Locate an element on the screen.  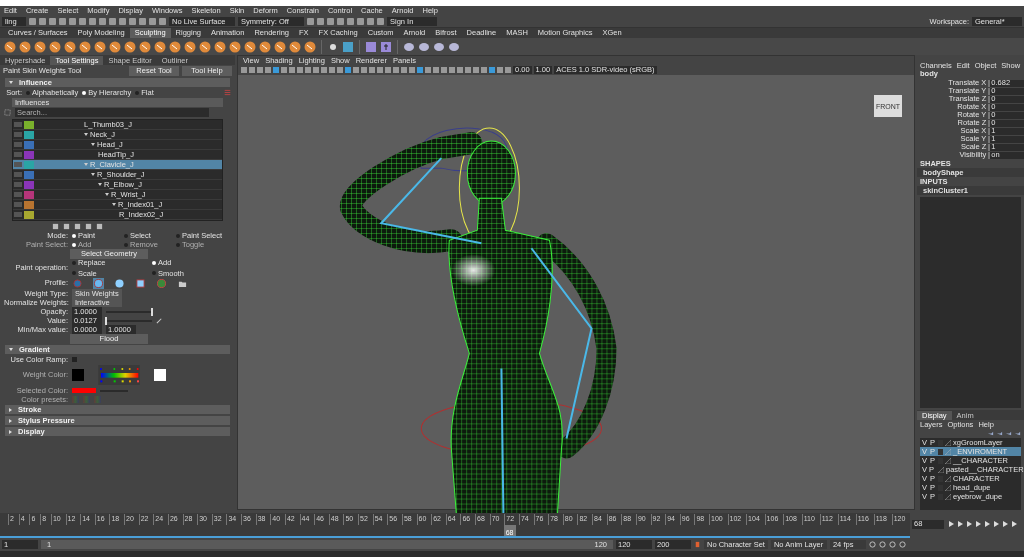
sort-icon is located at coordinates (227, 92).